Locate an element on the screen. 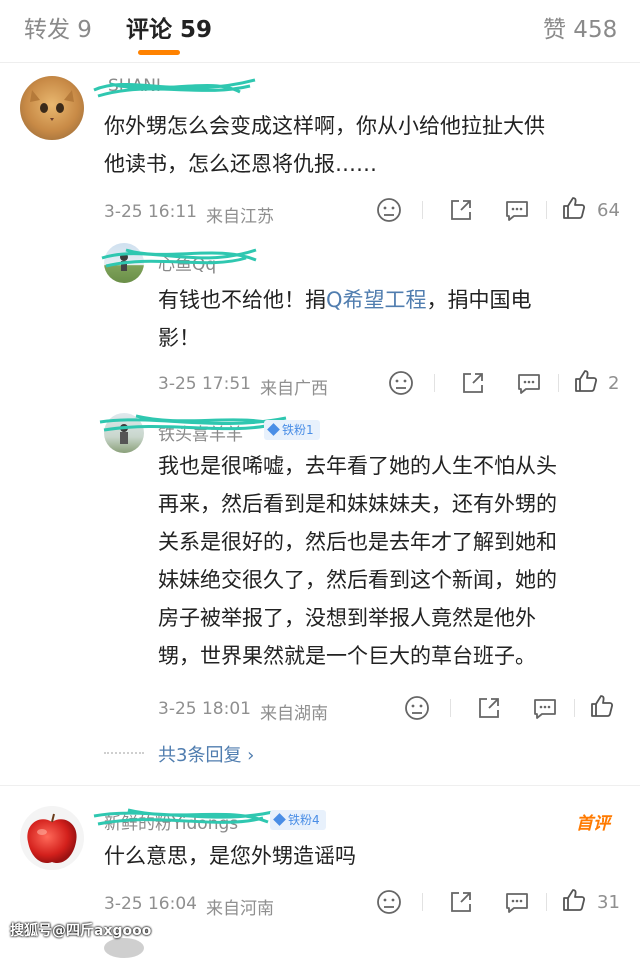 Image resolution: width=640 pixels, height=958 pixels. tab-bar: 转发 9 评论 59 赞 458 is located at coordinates (320, 31).